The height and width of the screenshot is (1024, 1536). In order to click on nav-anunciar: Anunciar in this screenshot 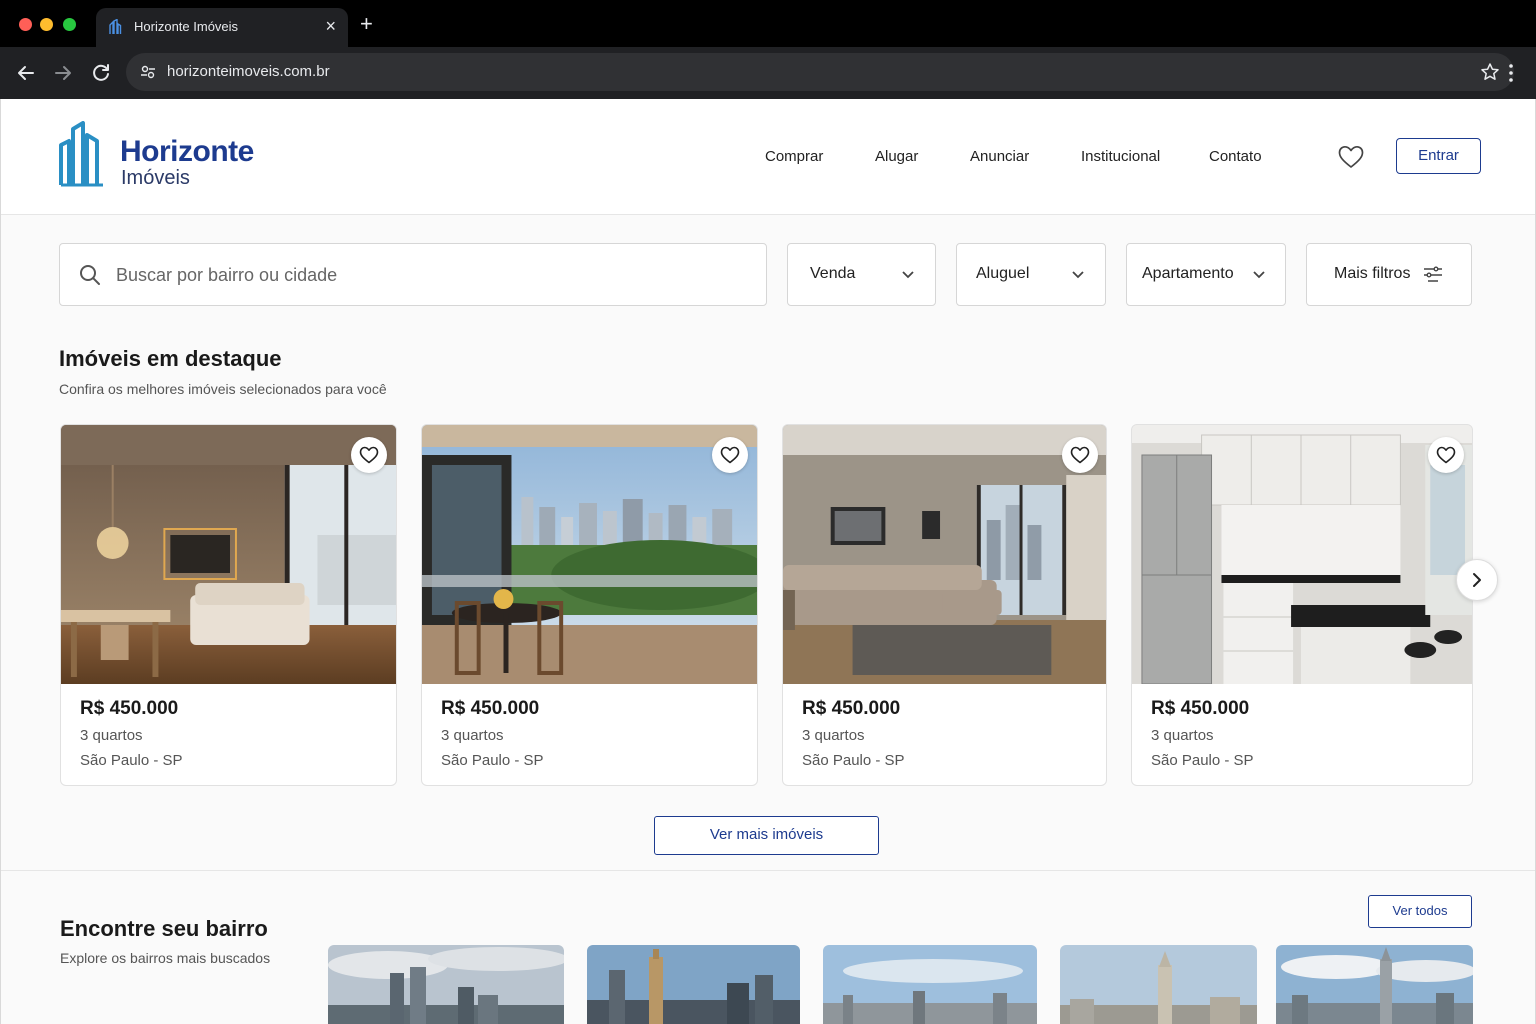, I will do `click(999, 156)`.